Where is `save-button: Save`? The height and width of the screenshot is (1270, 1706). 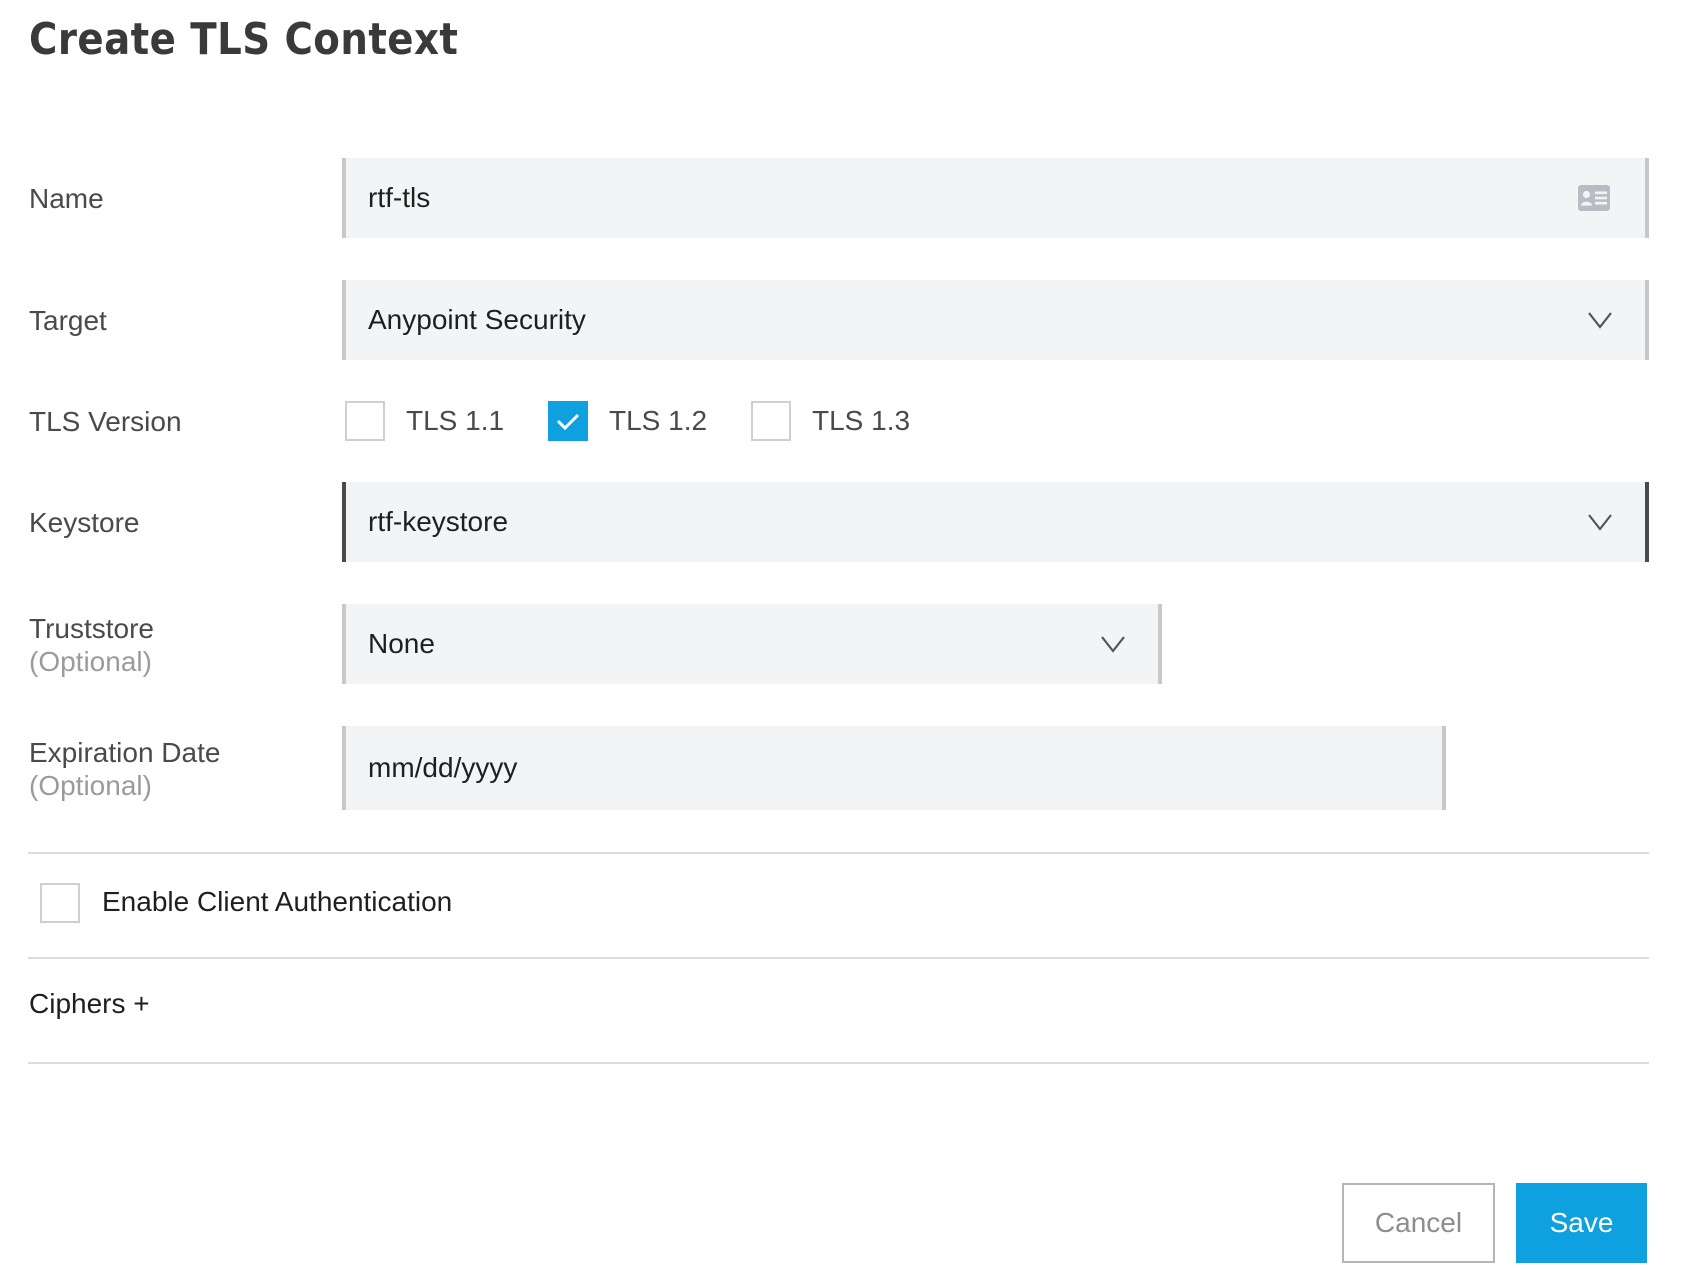
save-button: Save is located at coordinates (1581, 1223).